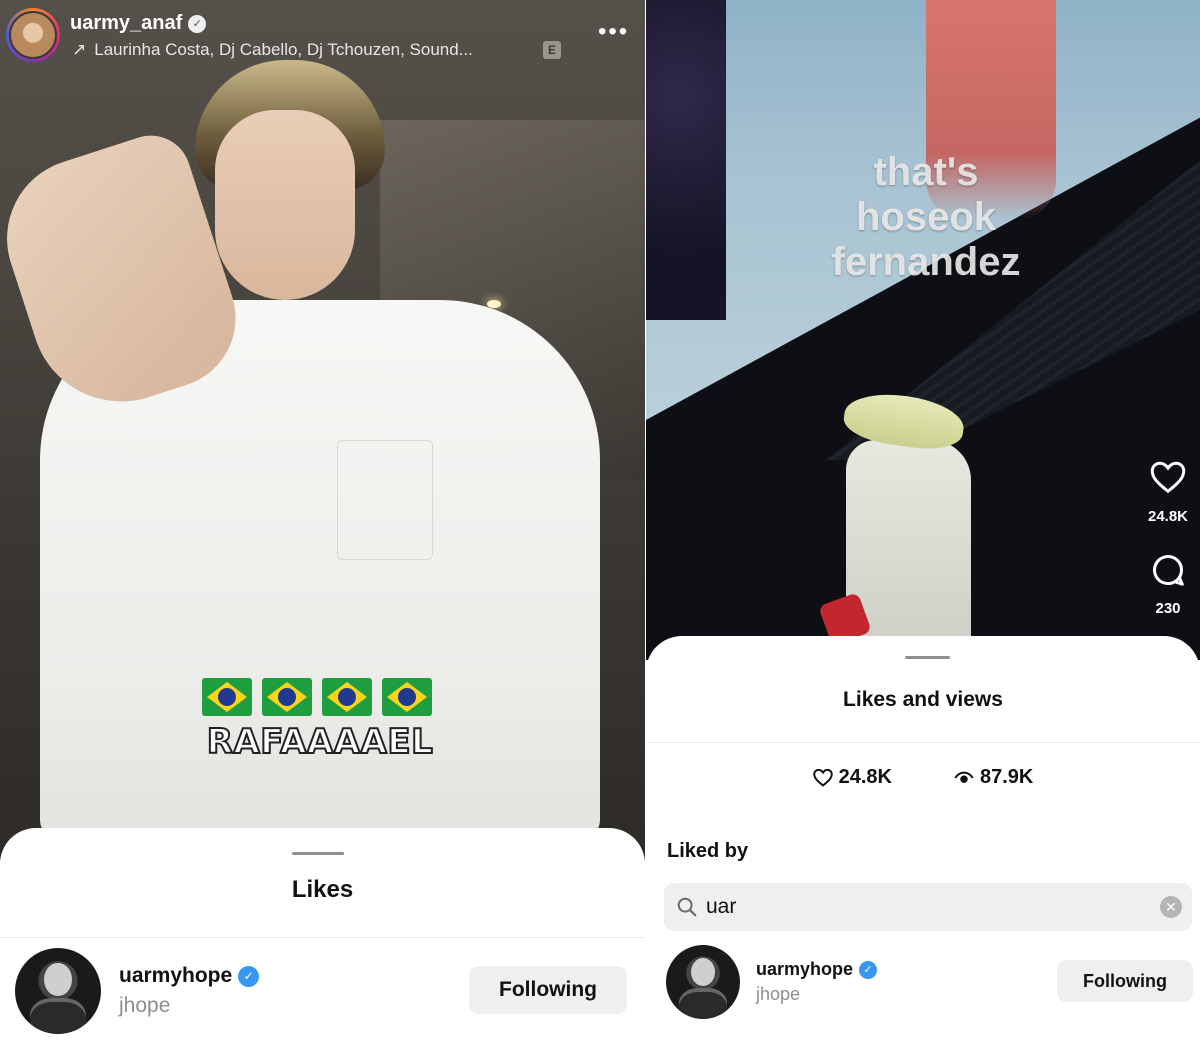  I want to click on views-value: 87.9K, so click(1007, 777).